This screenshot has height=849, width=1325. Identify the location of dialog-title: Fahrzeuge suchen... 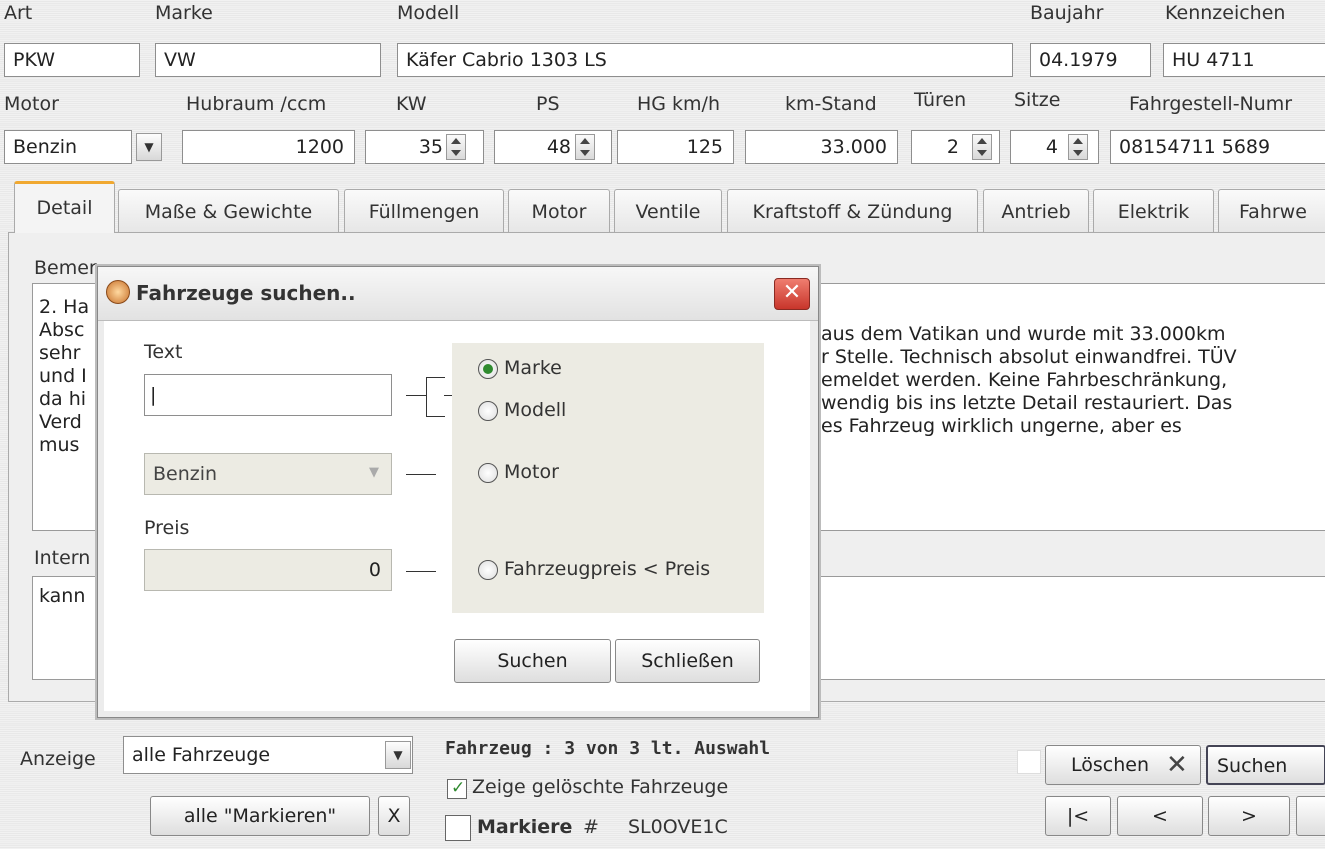
(246, 293).